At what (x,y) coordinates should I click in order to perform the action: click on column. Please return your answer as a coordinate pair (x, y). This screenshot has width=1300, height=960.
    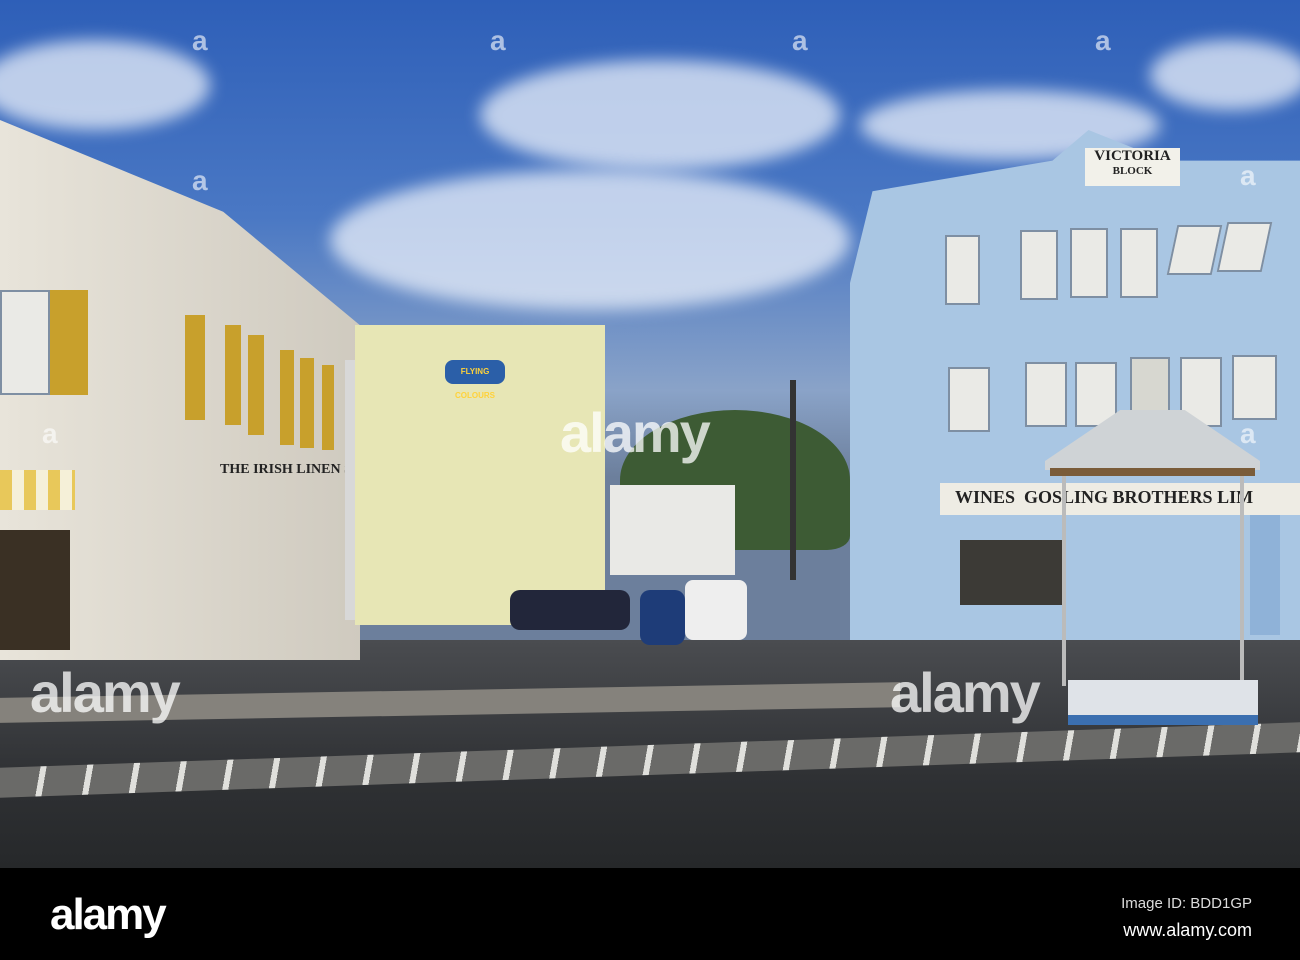
    Looking at the image, I should click on (1265, 575).